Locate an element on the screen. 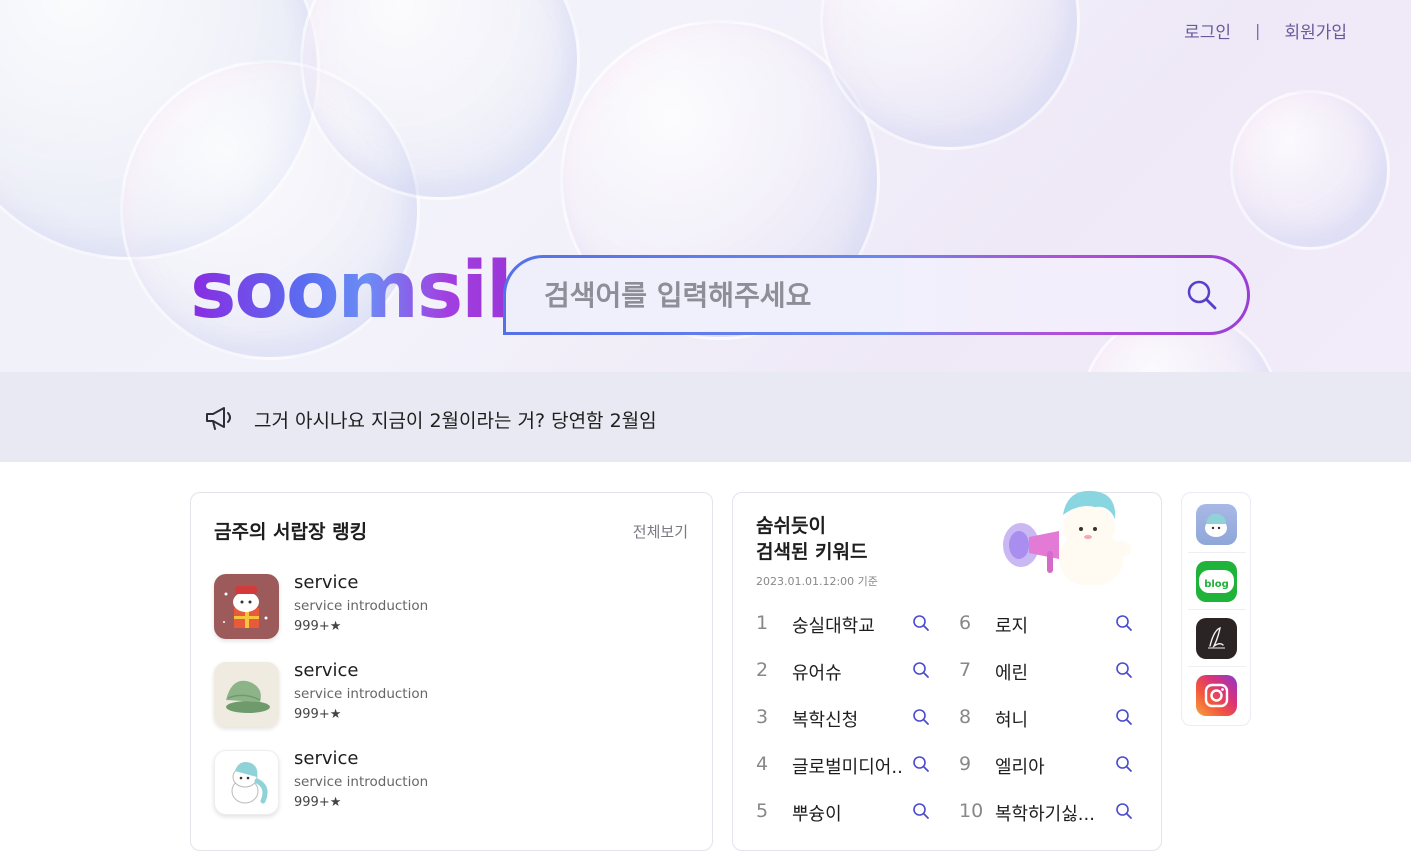 This screenshot has width=1411, height=855. keyword-rank: 9 is located at coordinates (965, 764).